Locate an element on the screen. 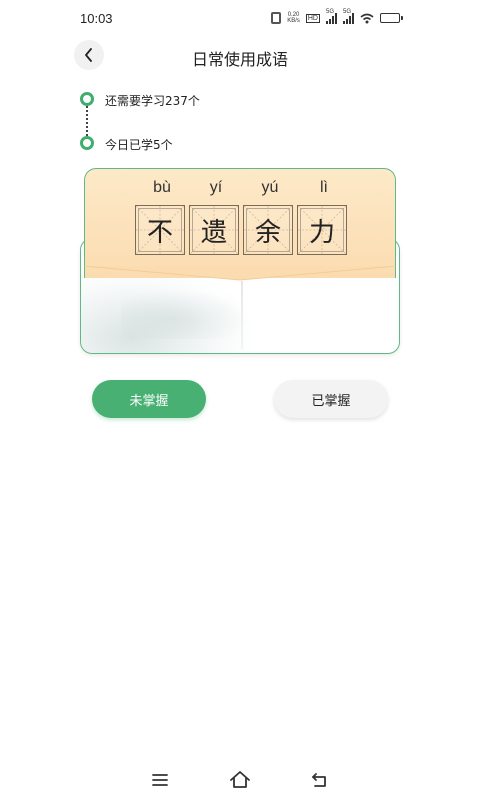 The image size is (480, 800). hd-icon: HD is located at coordinates (312, 18).